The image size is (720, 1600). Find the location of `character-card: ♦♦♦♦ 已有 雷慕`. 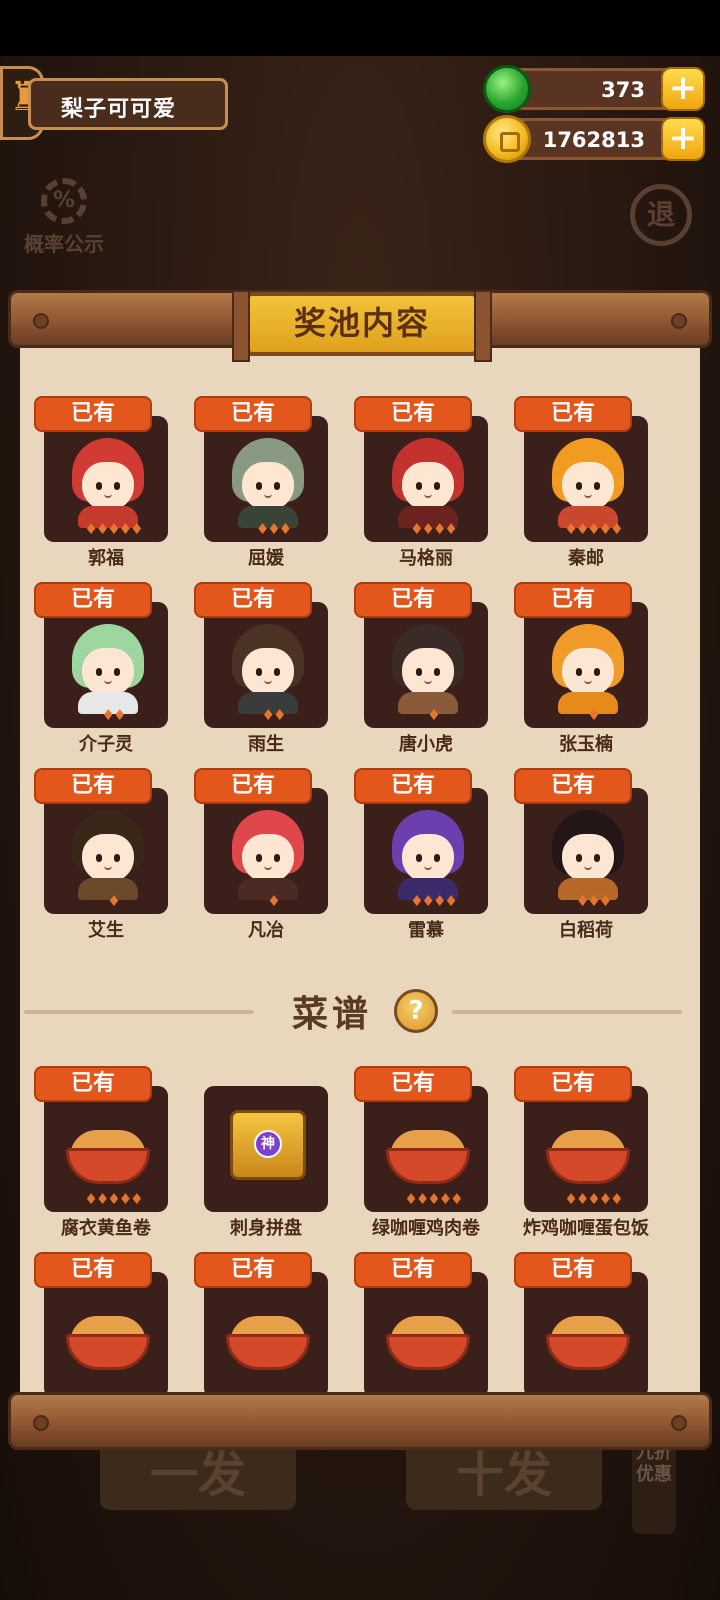

character-card: ♦♦♦♦ 已有 雷慕 is located at coordinates (421, 854).